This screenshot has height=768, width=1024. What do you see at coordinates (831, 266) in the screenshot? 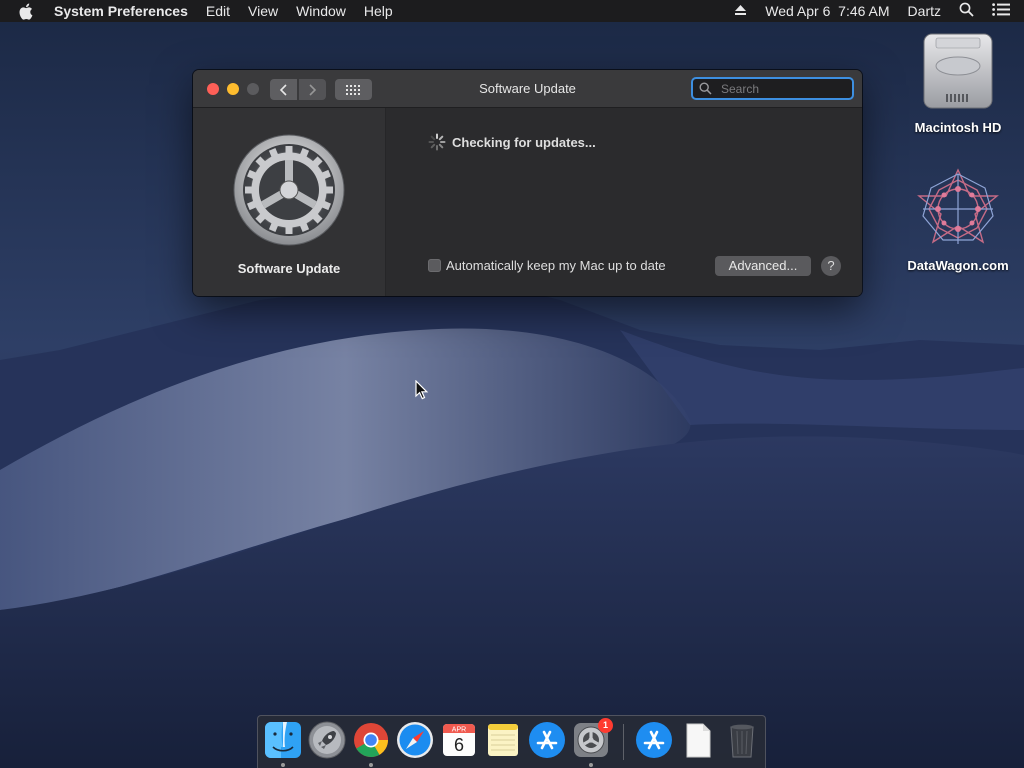
I see `help-button: ?` at bounding box center [831, 266].